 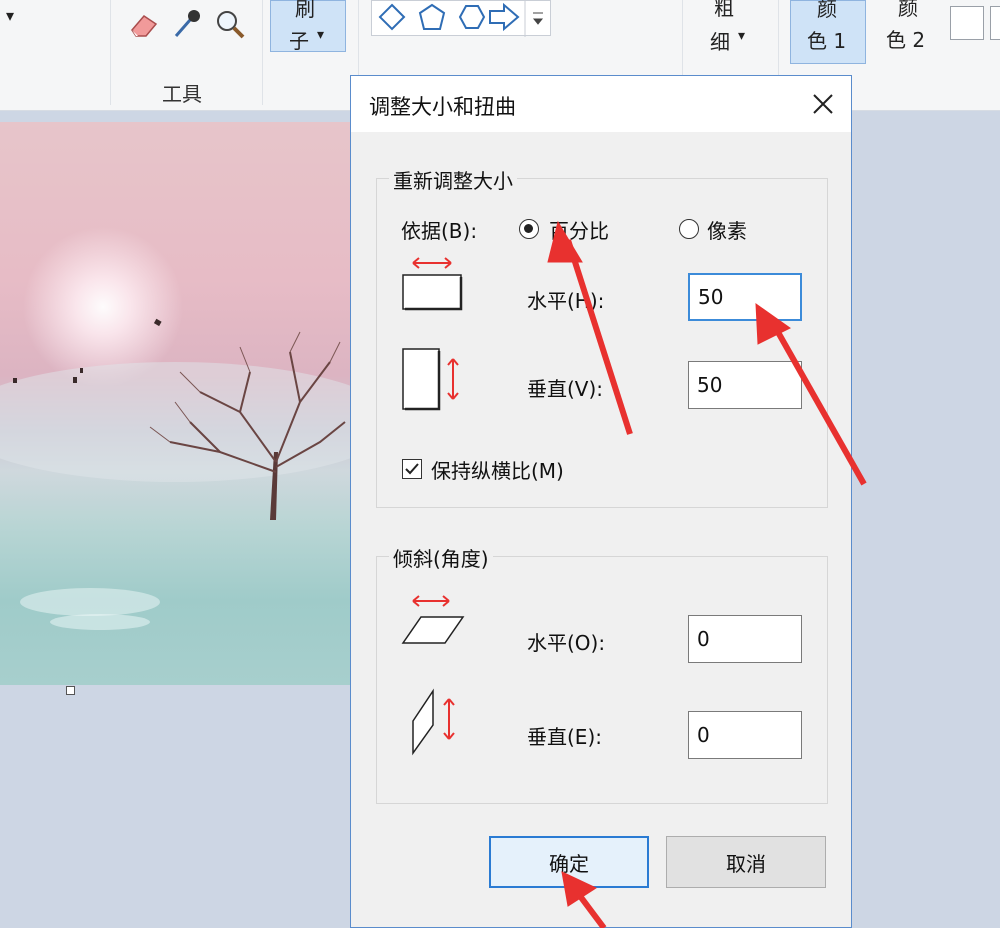 I want to click on gallery-more-icon, so click(x=538, y=18).